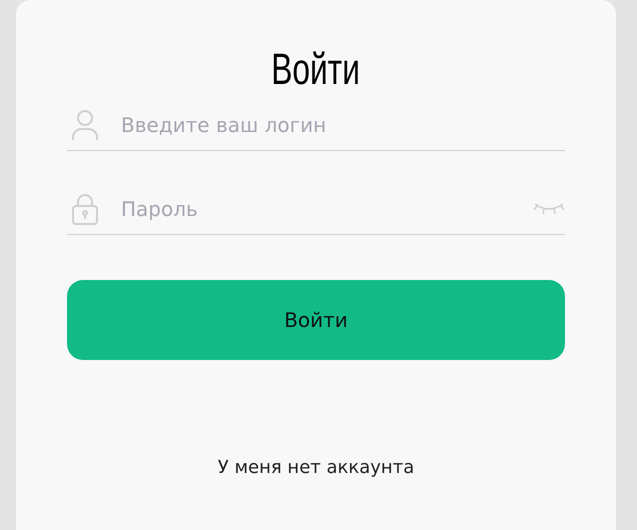  What do you see at coordinates (316, 70) in the screenshot?
I see `page-title: Войти` at bounding box center [316, 70].